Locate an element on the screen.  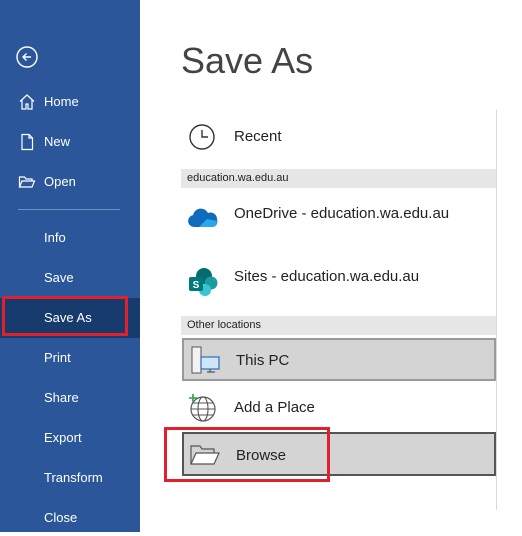
svg-text: S is located at coordinates (196, 285).